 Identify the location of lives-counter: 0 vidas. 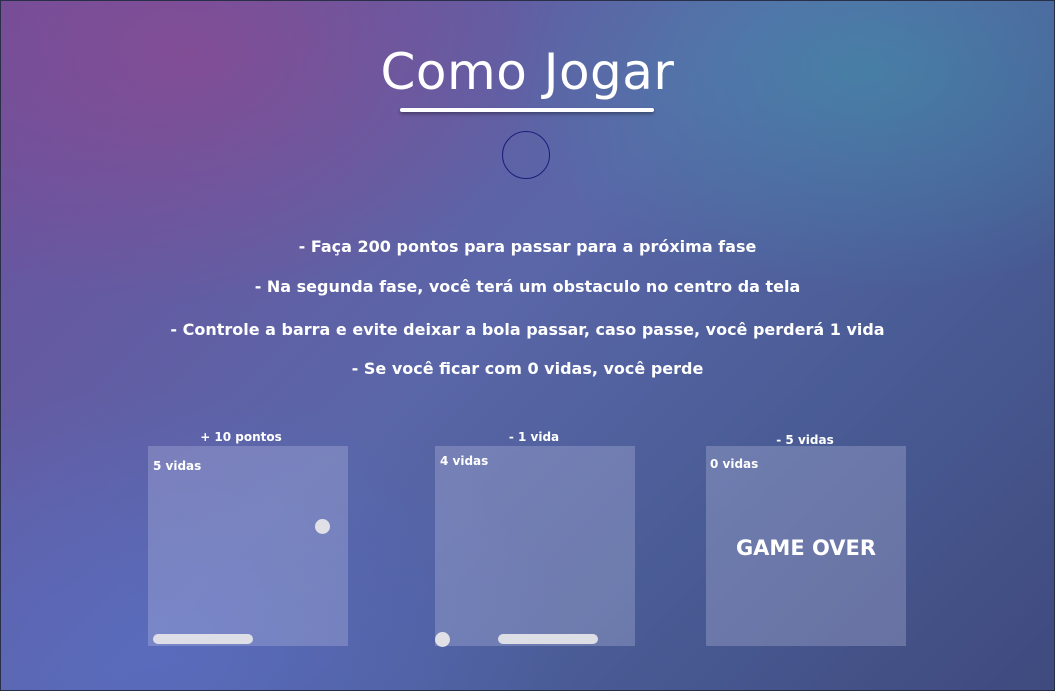
(734, 464).